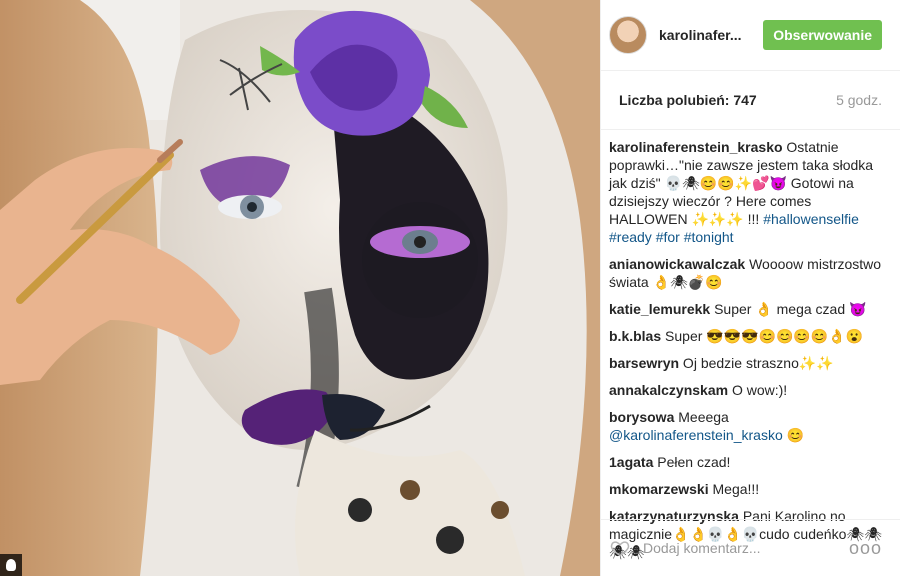 The image size is (900, 576). I want to click on comment-text: Super 👌 mega czad 😈, so click(788, 309).